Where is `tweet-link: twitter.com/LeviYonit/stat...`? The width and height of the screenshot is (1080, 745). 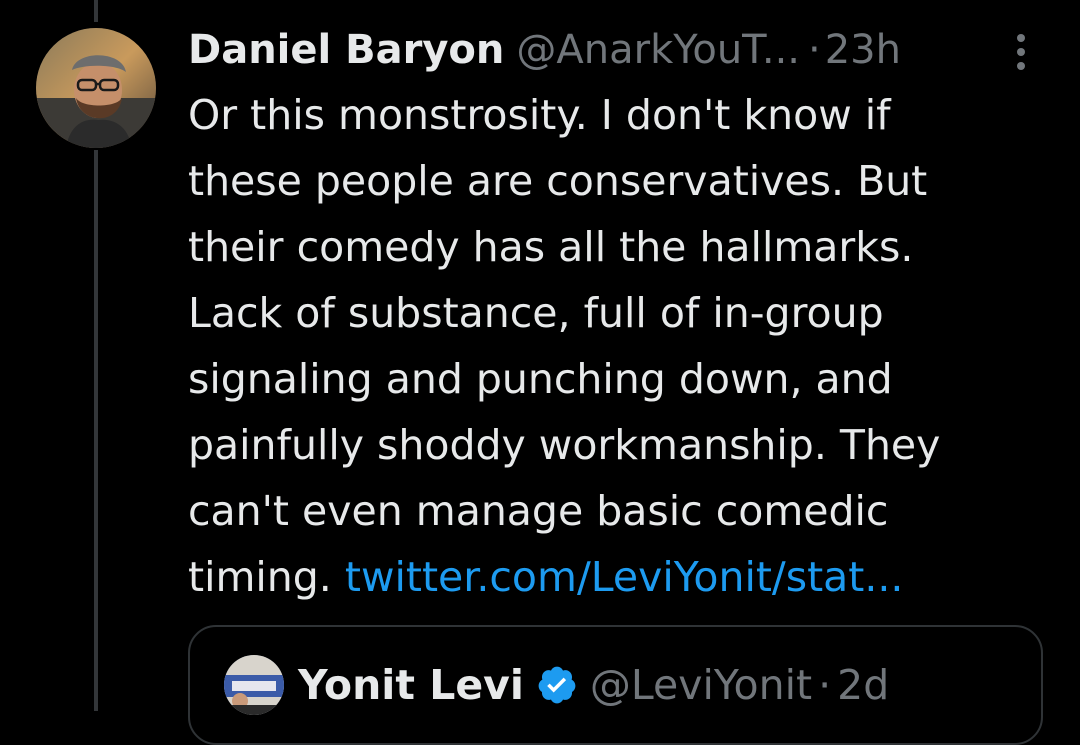 tweet-link: twitter.com/LeviYonit/stat... is located at coordinates (624, 577).